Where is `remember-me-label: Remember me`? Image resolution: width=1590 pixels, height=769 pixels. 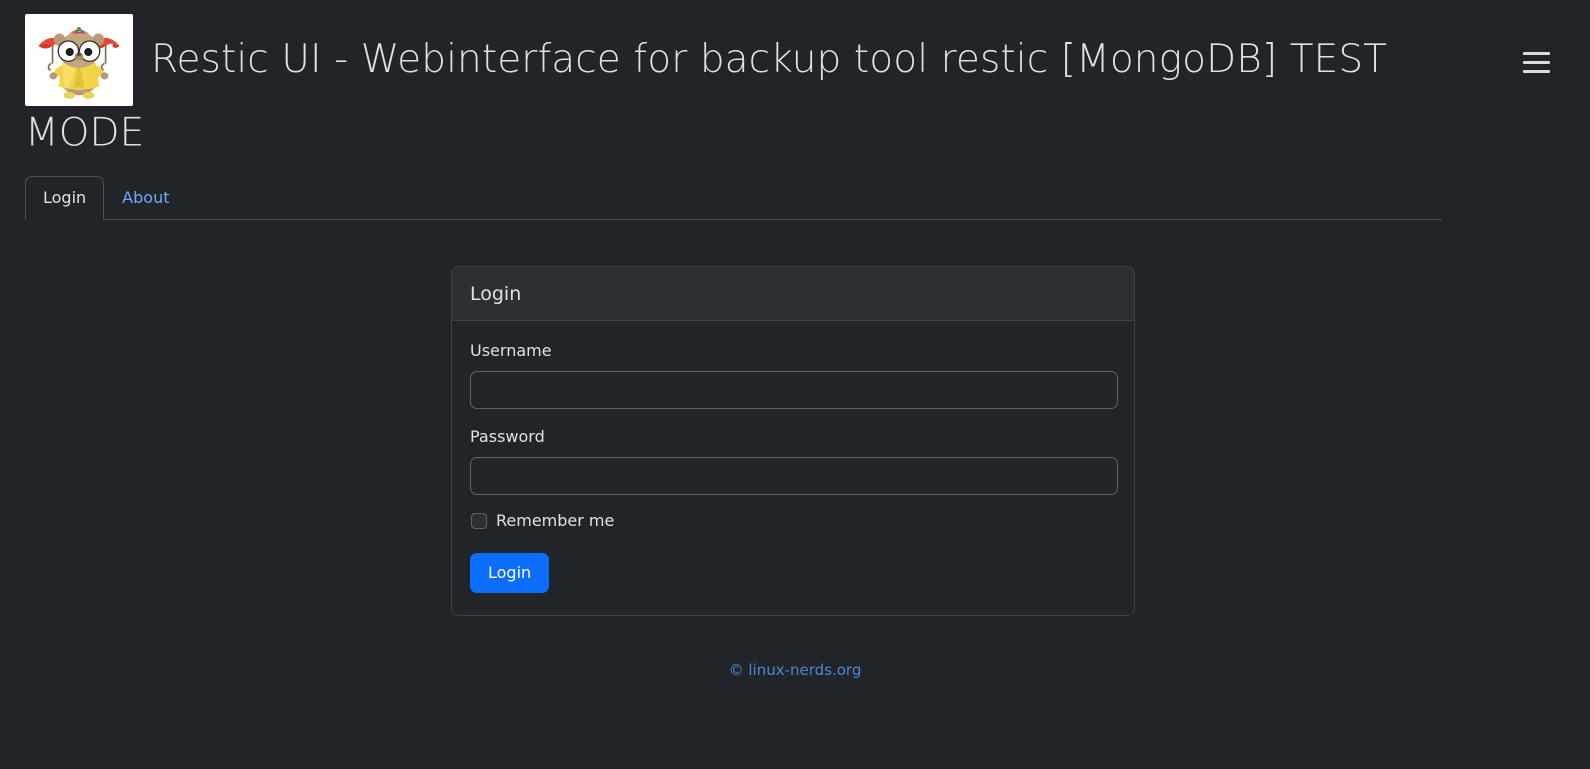
remember-me-label: Remember me is located at coordinates (555, 521).